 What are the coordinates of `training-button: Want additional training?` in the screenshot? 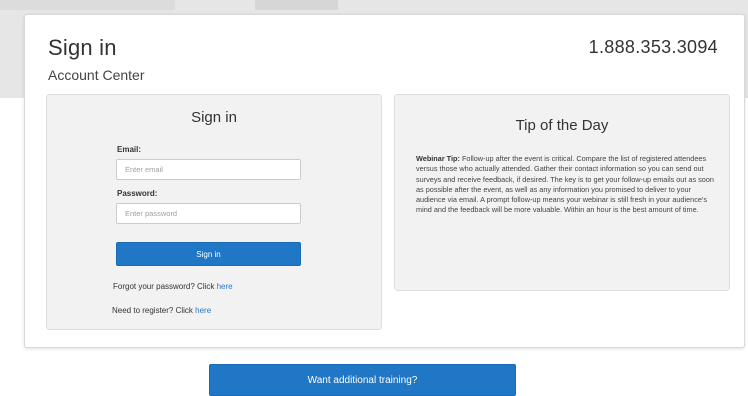 It's located at (362, 380).